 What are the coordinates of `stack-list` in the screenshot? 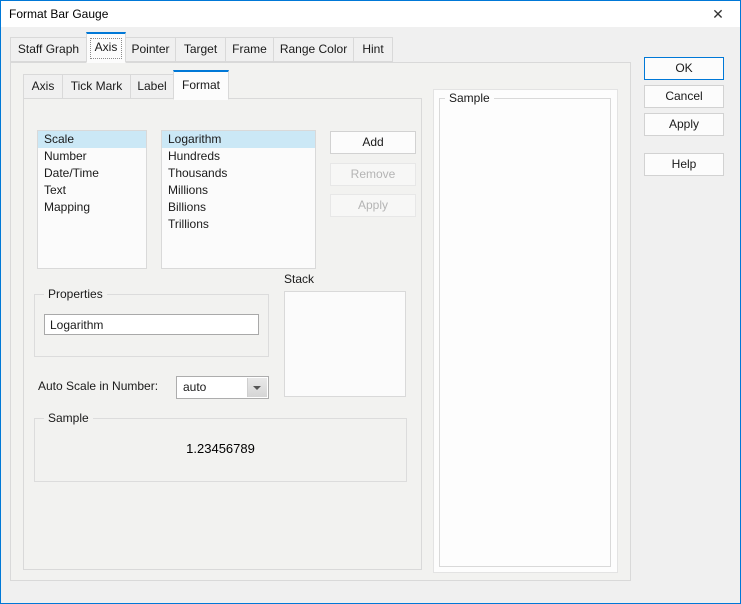 It's located at (345, 344).